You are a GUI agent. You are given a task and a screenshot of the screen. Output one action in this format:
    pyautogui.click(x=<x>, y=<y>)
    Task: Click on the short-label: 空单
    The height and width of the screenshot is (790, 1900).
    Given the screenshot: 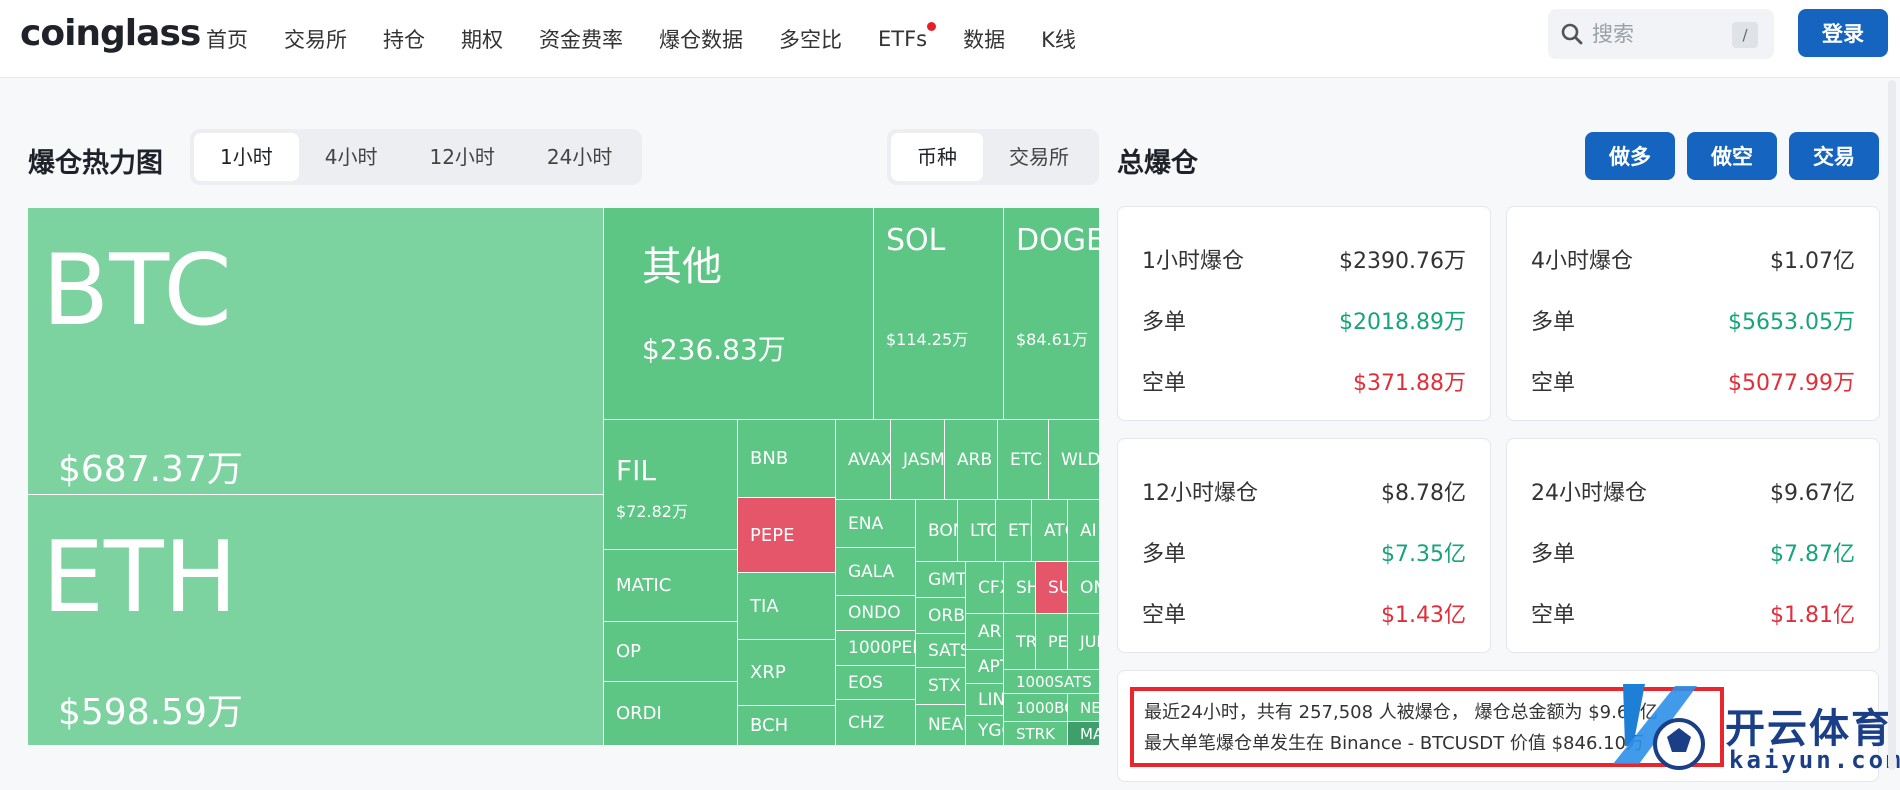 What is the action you would take?
    pyautogui.click(x=1164, y=615)
    